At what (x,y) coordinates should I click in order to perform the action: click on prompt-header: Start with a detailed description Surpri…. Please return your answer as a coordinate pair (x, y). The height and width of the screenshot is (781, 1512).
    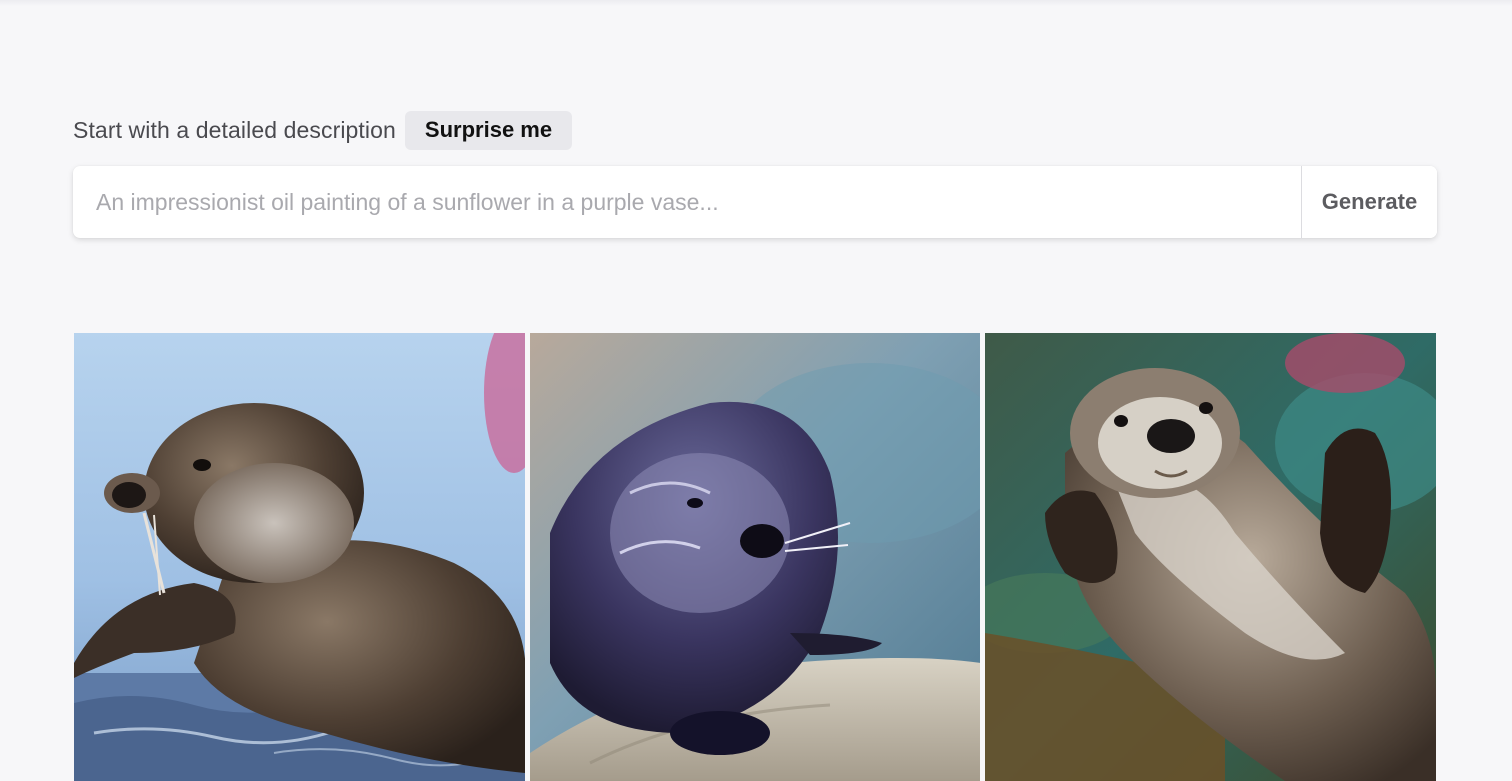
    Looking at the image, I should click on (323, 130).